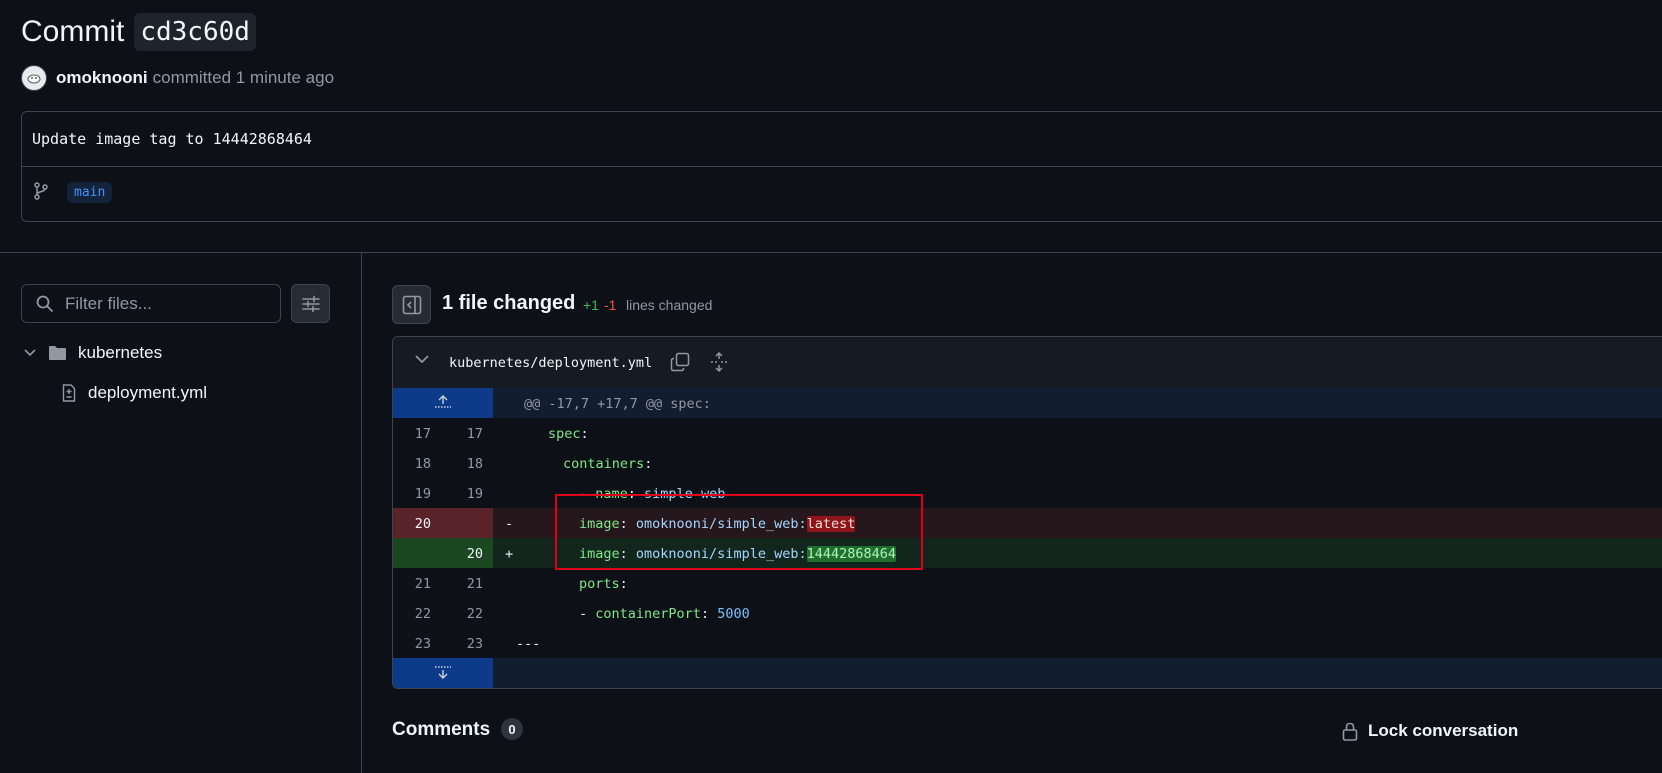 The width and height of the screenshot is (1662, 773). What do you see at coordinates (591, 305) in the screenshot?
I see `additions-count: +1` at bounding box center [591, 305].